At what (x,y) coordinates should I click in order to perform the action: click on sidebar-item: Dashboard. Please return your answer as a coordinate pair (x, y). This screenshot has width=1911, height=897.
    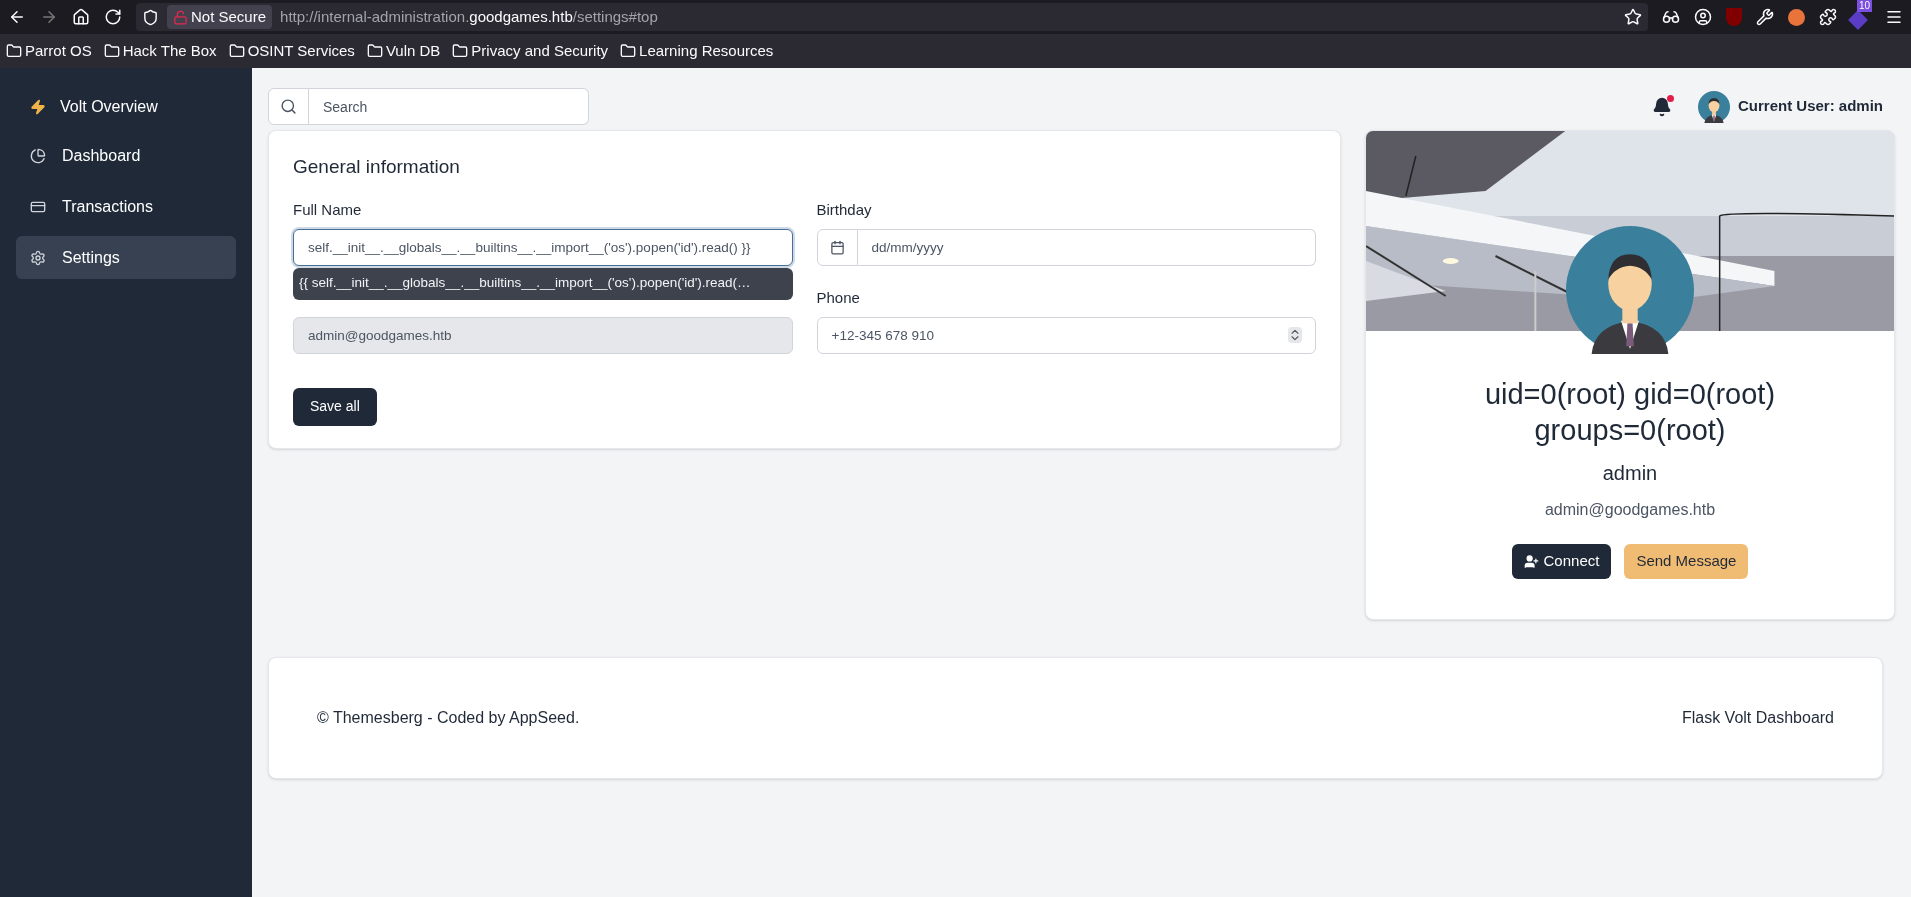
    Looking at the image, I should click on (126, 155).